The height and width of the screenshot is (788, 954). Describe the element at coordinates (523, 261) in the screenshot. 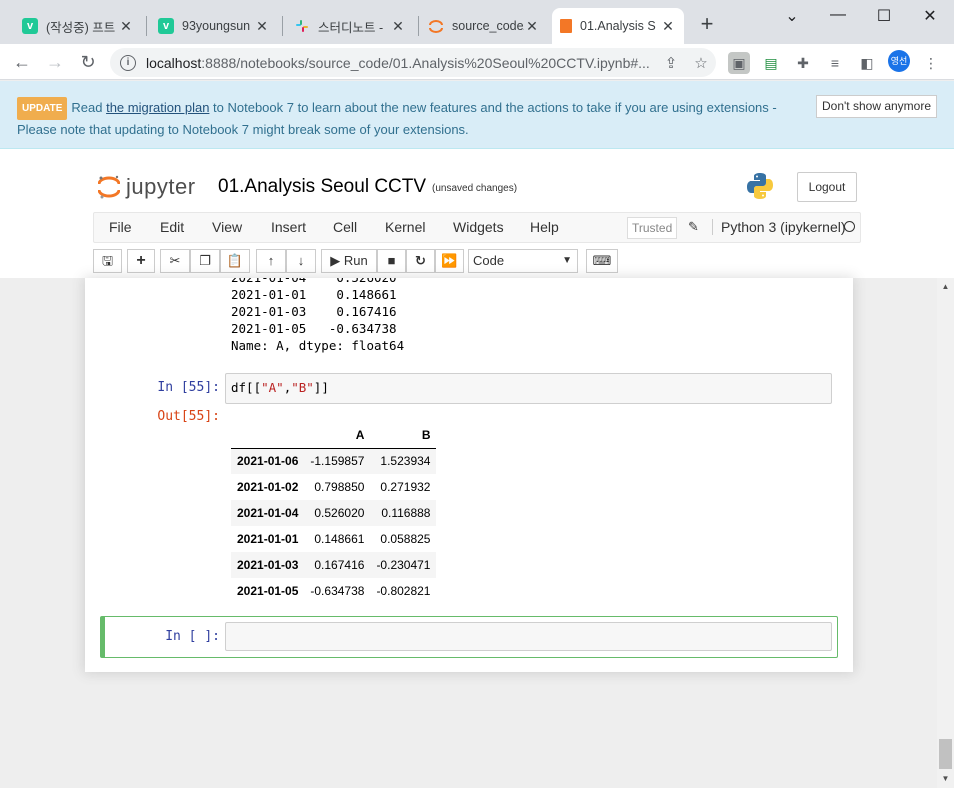

I see `cell-type-select: Code ▼` at that location.